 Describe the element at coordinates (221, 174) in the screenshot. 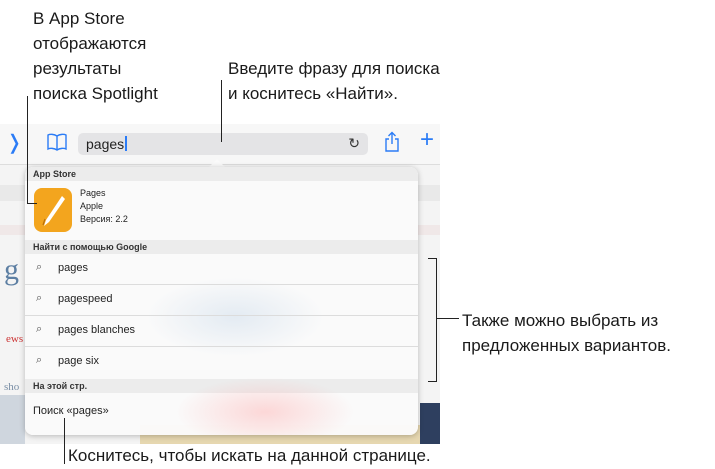

I see `section-header-app-store: App Store` at that location.